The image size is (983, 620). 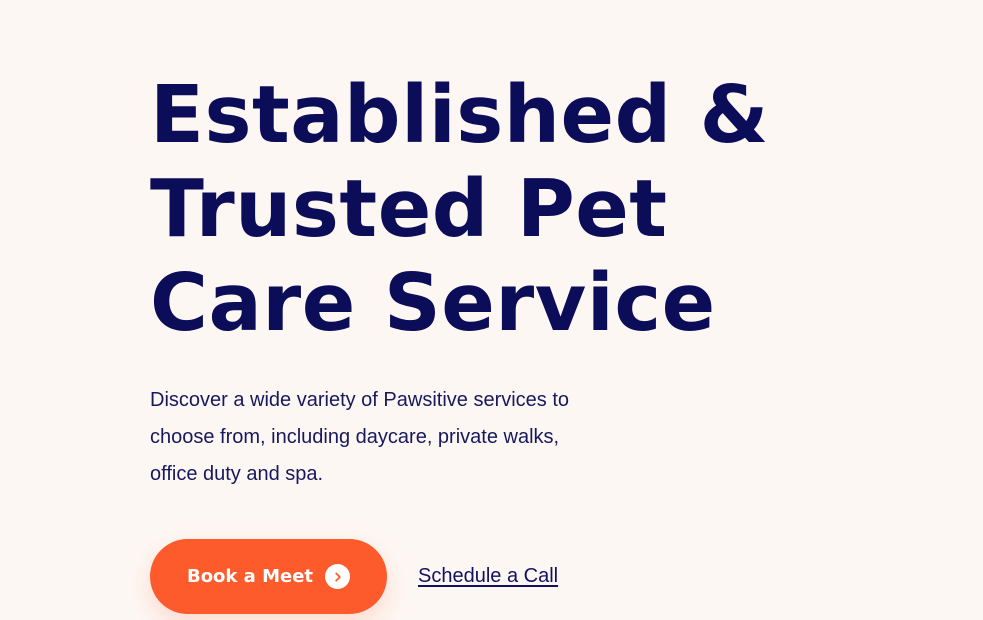 What do you see at coordinates (338, 576) in the screenshot?
I see `chevron-right-icon` at bounding box center [338, 576].